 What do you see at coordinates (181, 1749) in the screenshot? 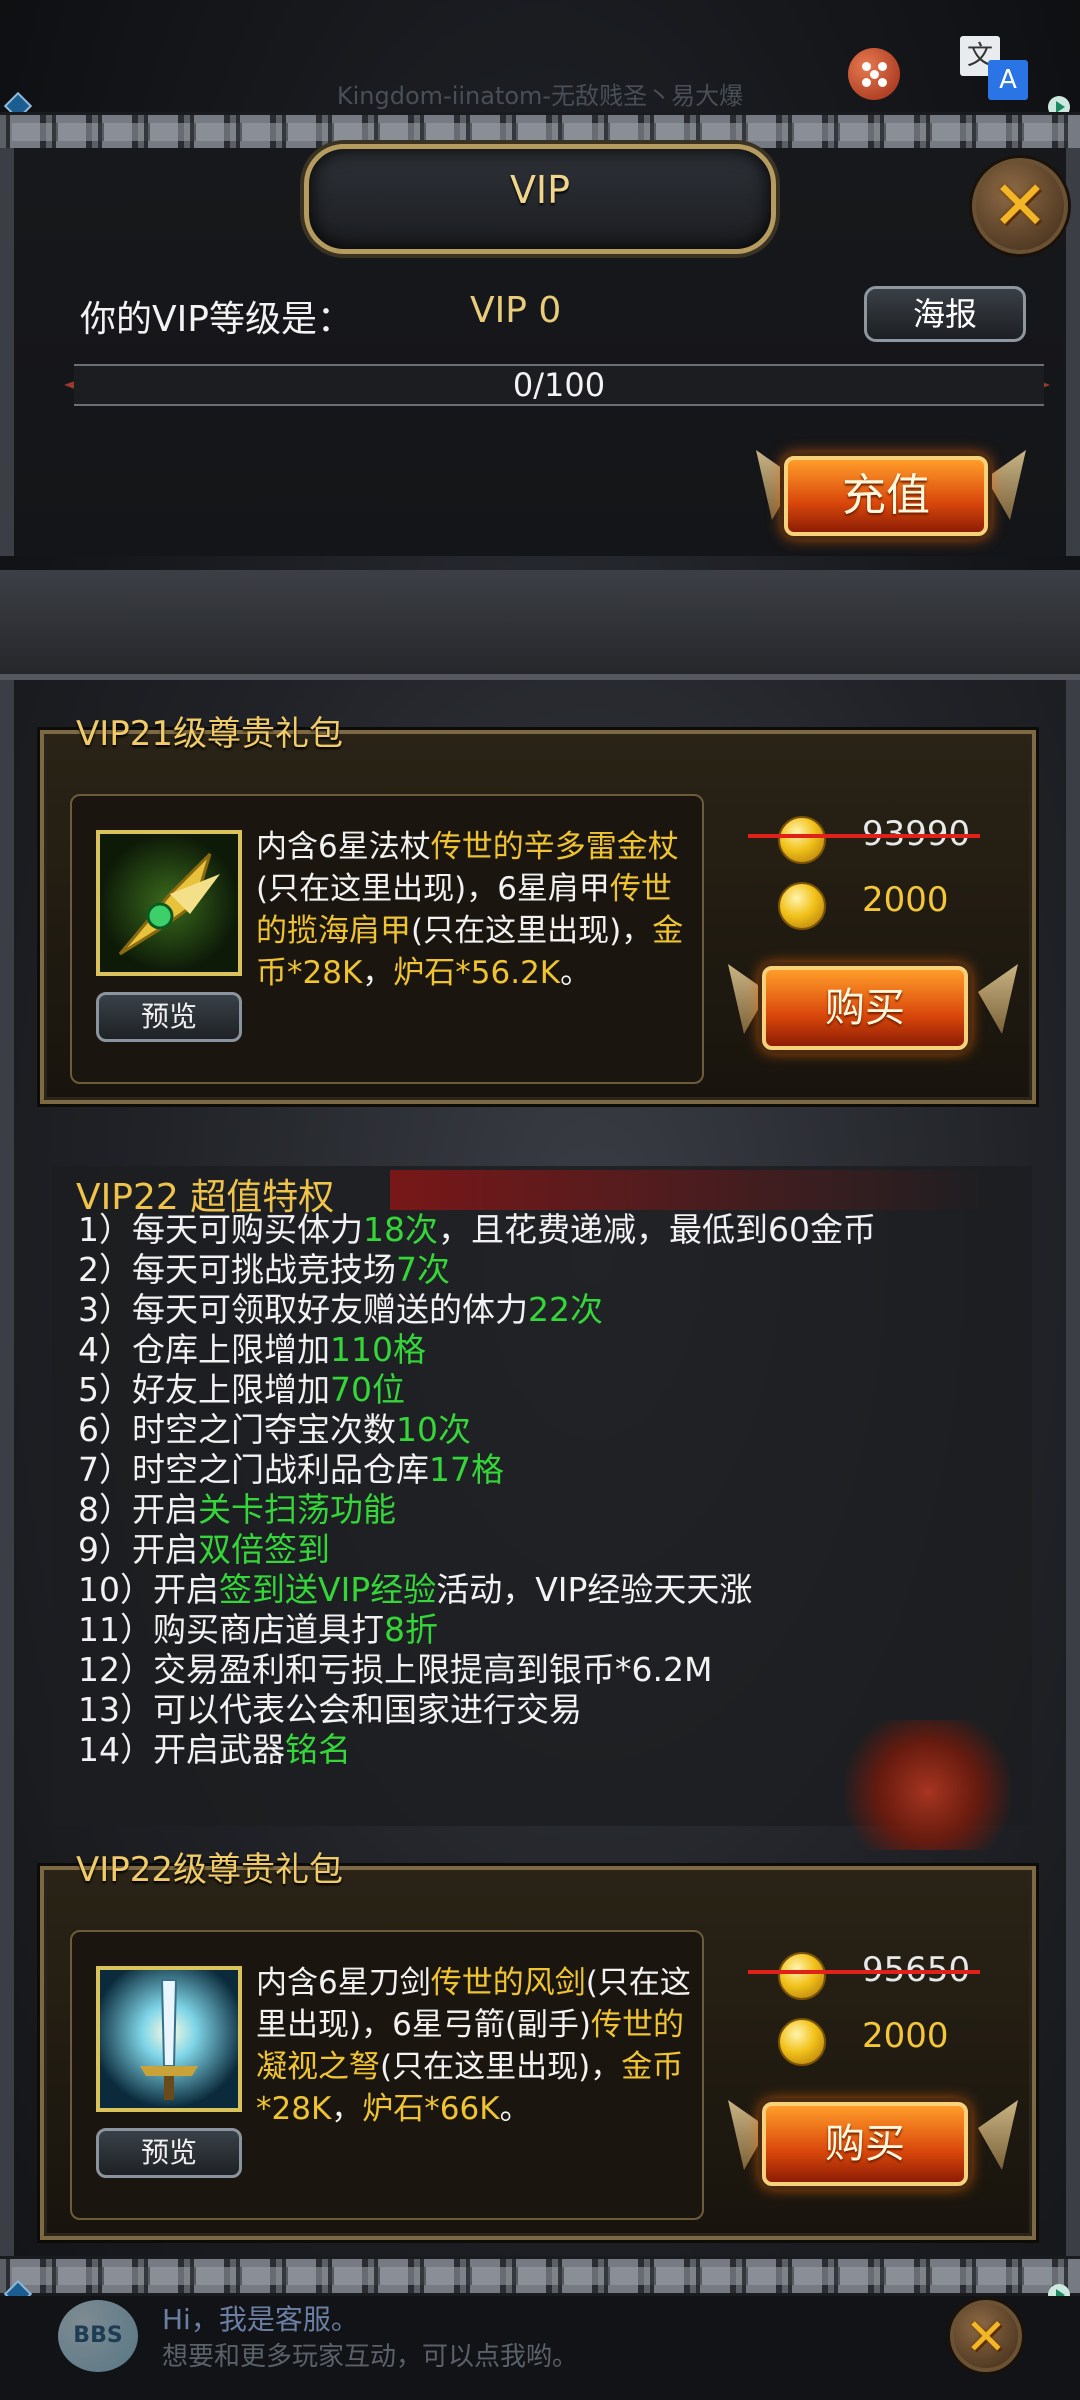
I see `privilege-text: 14）开启武器` at bounding box center [181, 1749].